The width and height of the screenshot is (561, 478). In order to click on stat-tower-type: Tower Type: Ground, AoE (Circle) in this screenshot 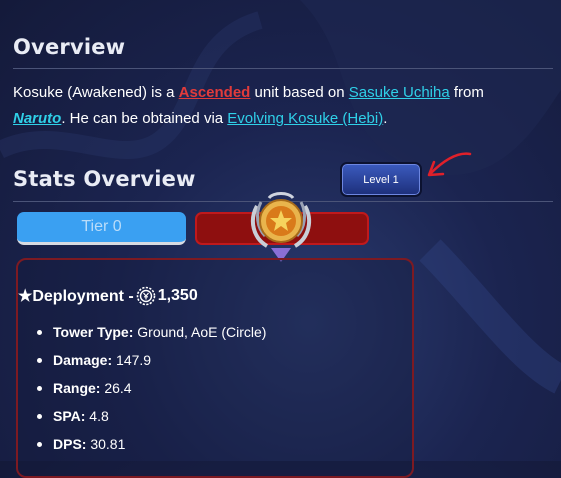, I will do `click(151, 336)`.